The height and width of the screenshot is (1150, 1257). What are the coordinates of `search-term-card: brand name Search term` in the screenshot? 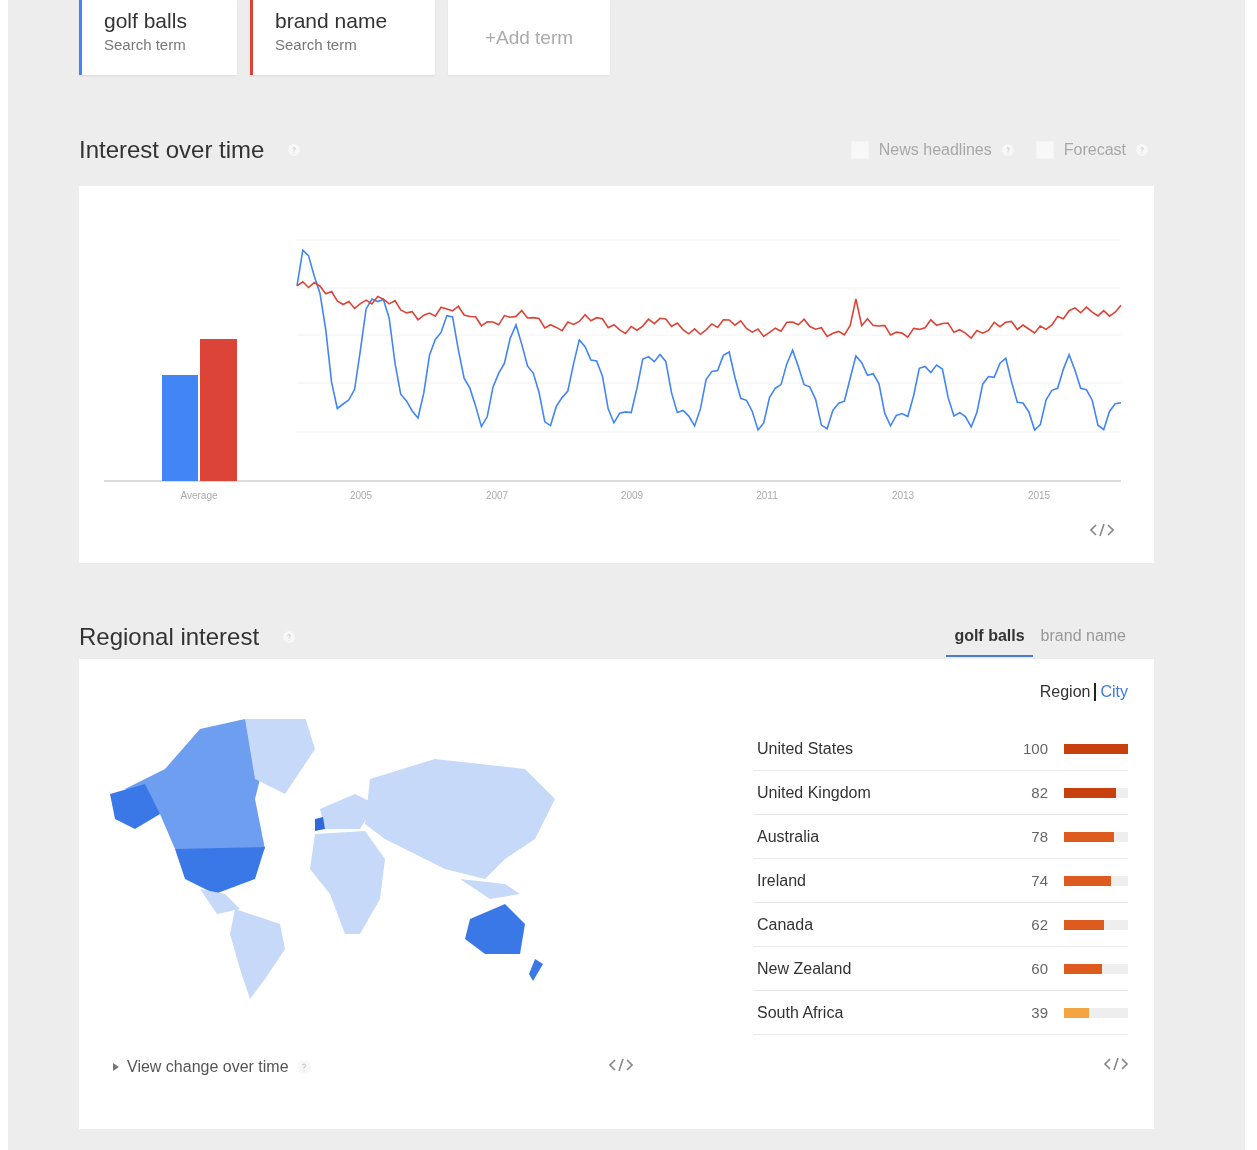 It's located at (342, 37).